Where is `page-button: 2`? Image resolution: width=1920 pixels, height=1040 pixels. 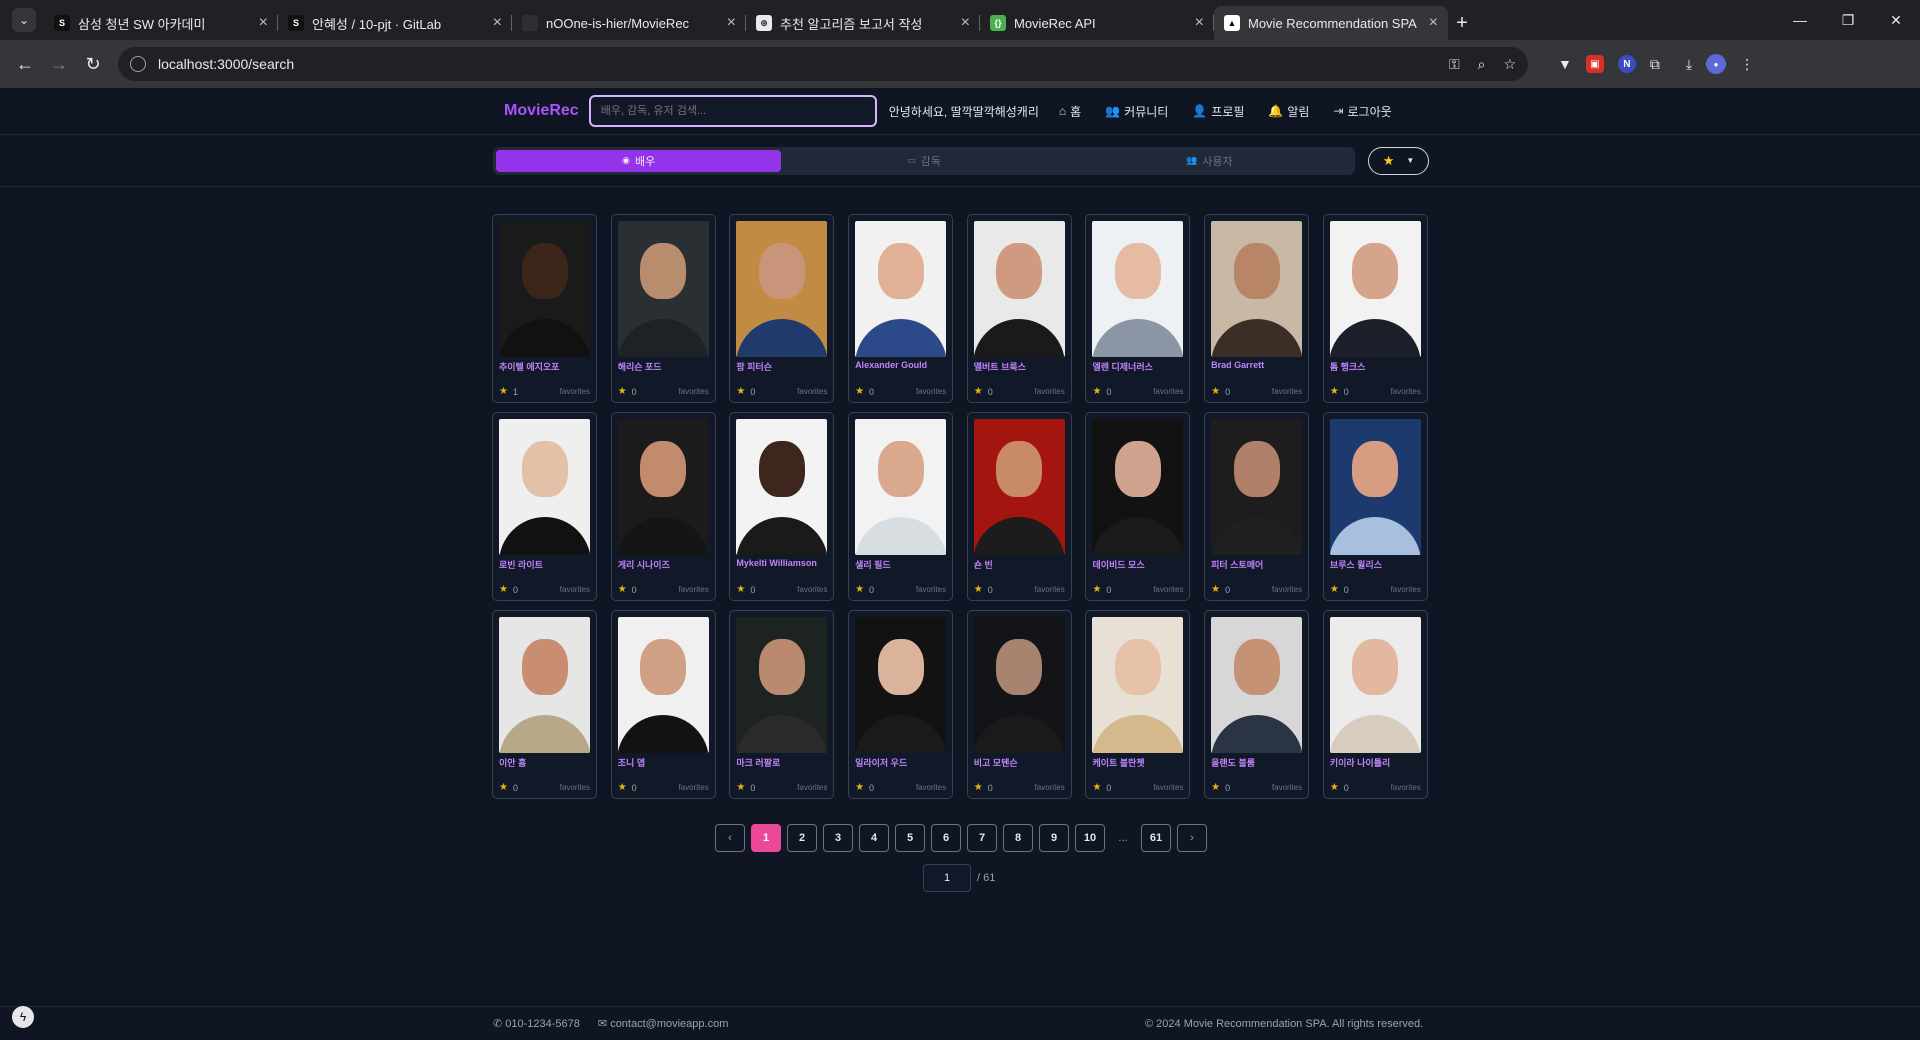 page-button: 2 is located at coordinates (802, 838).